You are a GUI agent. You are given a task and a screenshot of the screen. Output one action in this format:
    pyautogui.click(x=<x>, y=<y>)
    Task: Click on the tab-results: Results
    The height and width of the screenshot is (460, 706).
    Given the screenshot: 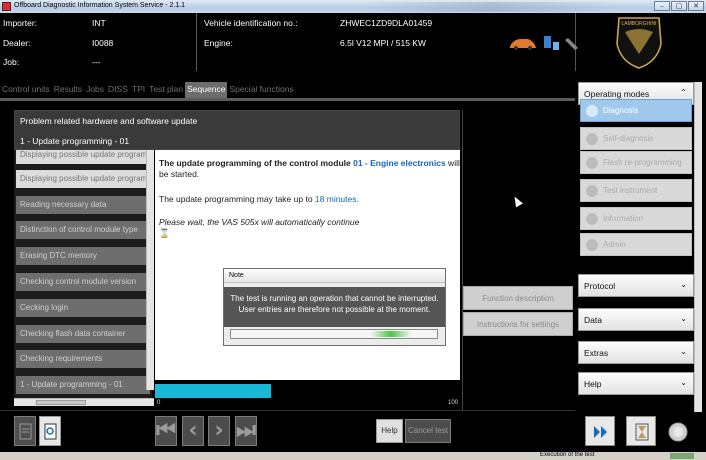 What is the action you would take?
    pyautogui.click(x=68, y=90)
    